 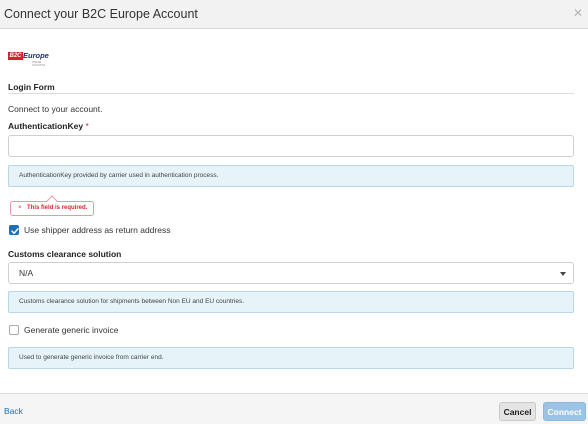 What do you see at coordinates (26, 273) in the screenshot?
I see `customs-select-value: N/A` at bounding box center [26, 273].